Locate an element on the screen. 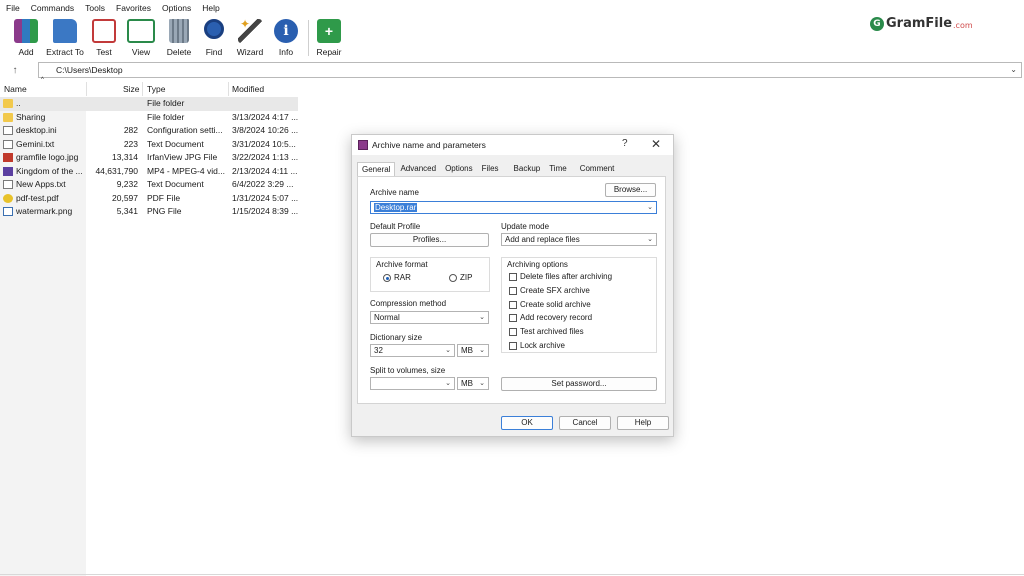 This screenshot has height=576, width=1024. recovery-record-checkbox is located at coordinates (513, 318).